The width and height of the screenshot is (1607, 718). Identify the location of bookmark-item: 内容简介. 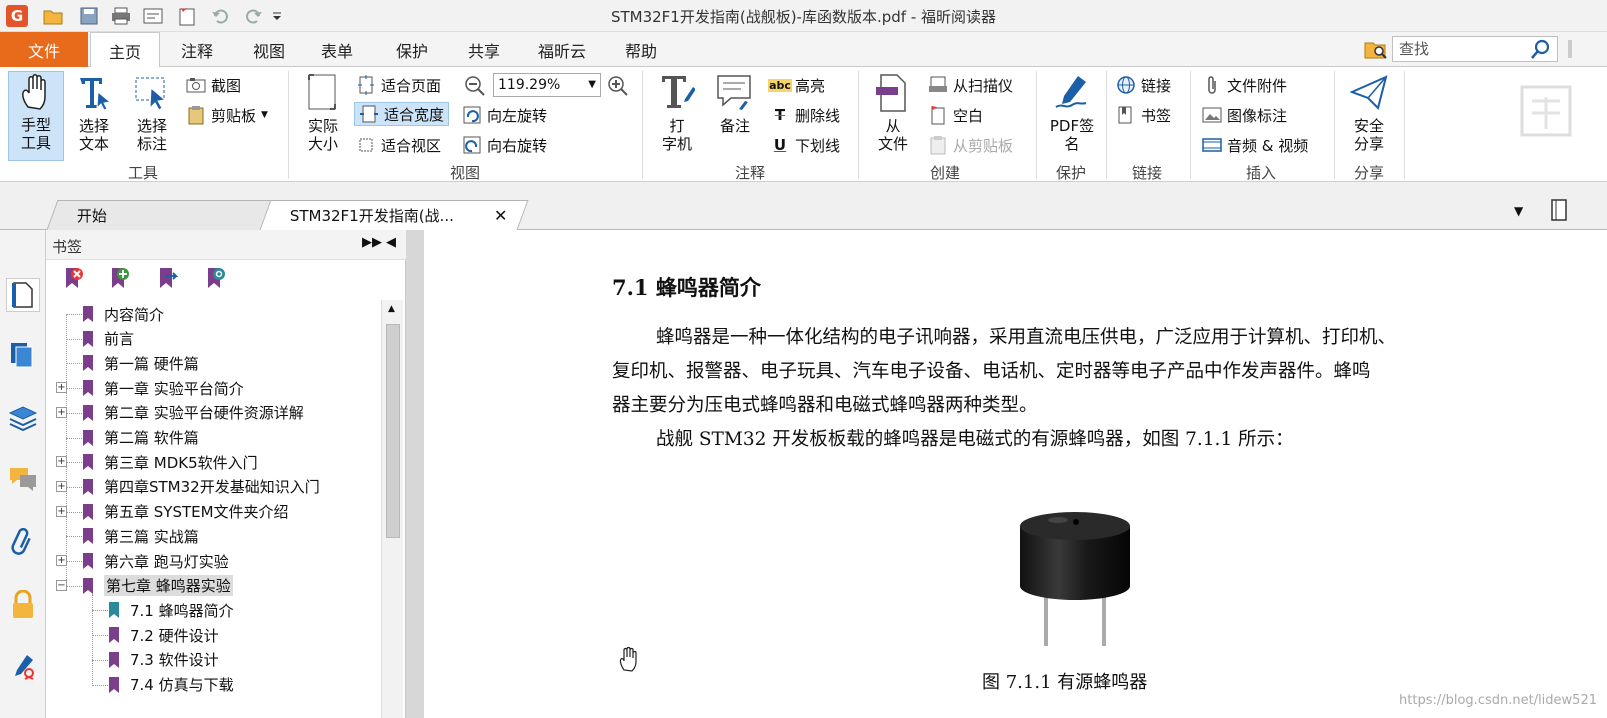
(123, 314).